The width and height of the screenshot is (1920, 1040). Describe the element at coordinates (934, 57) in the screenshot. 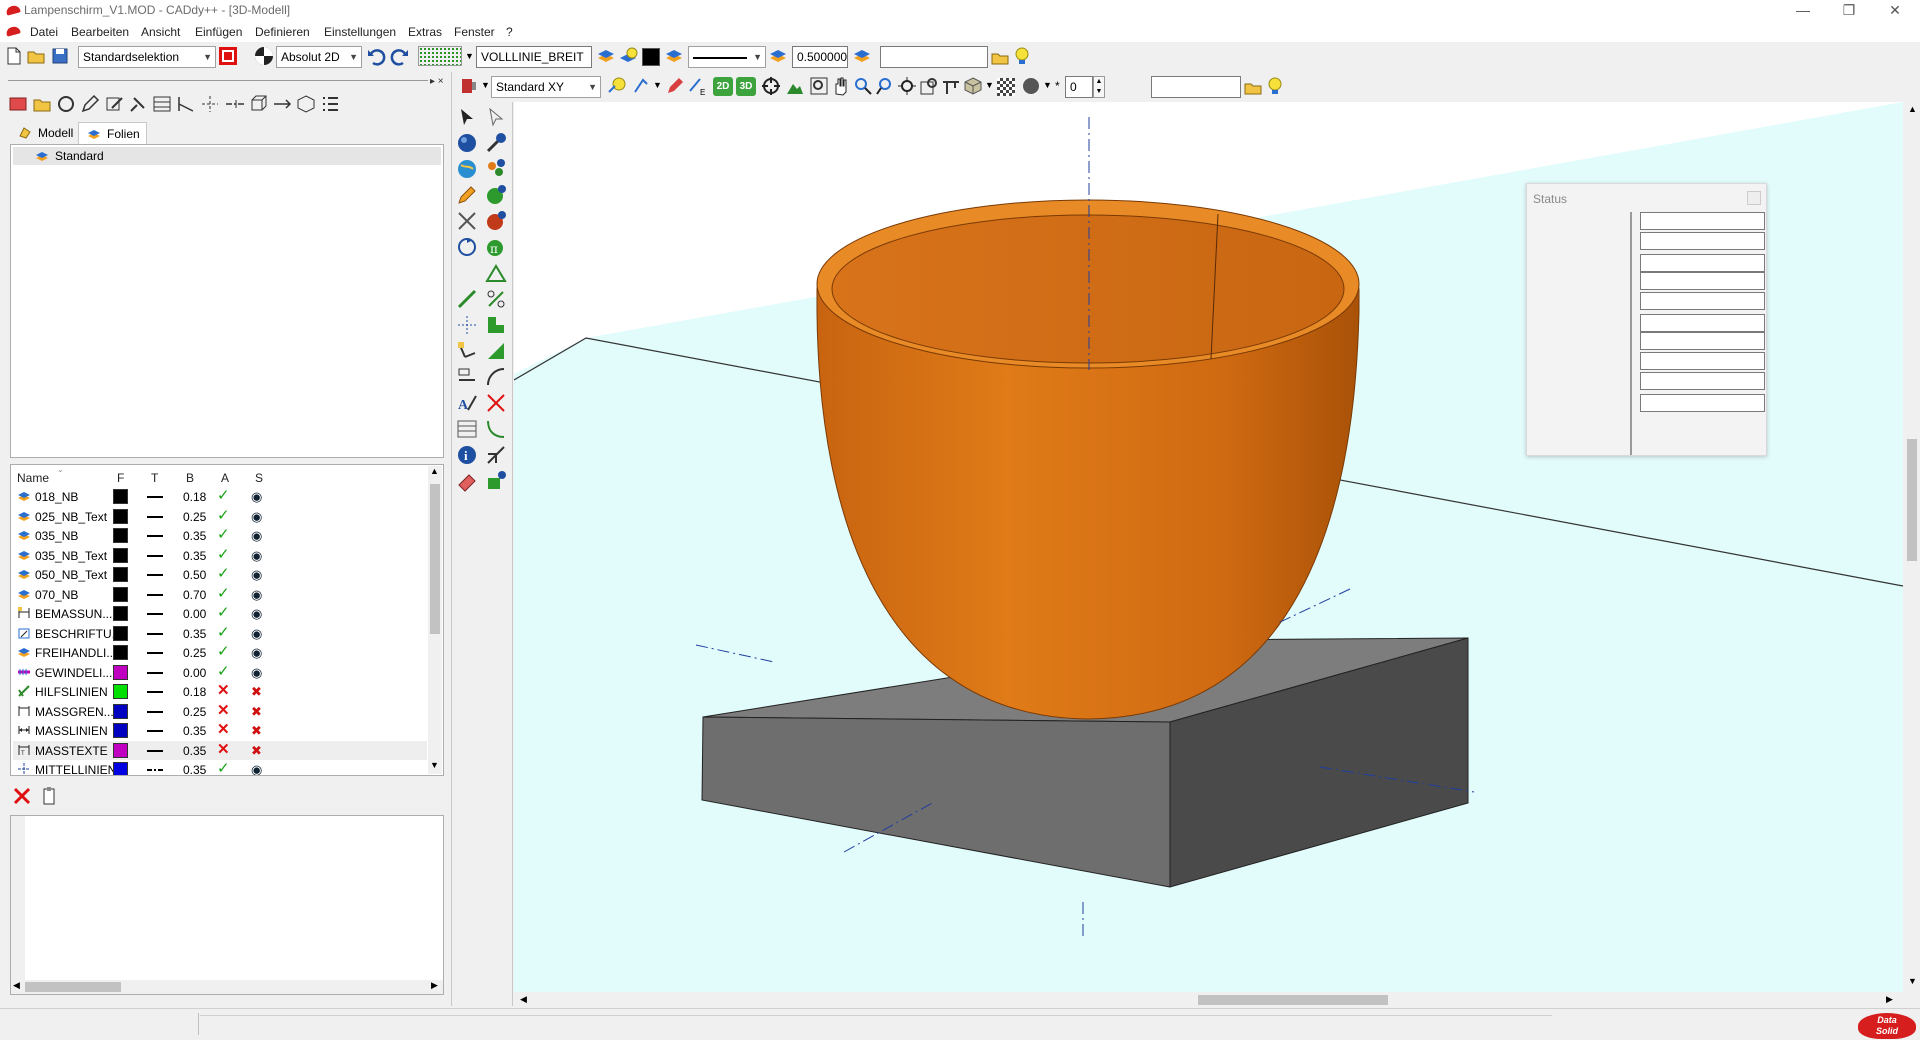

I see `toolbar-search-field` at that location.